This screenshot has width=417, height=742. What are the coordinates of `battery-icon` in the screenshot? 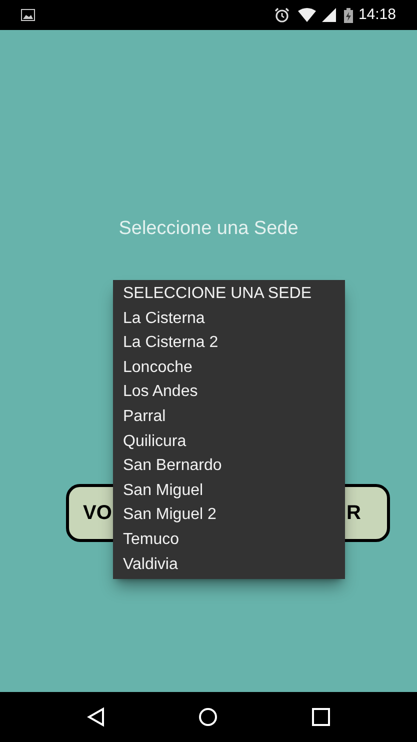 It's located at (349, 15).